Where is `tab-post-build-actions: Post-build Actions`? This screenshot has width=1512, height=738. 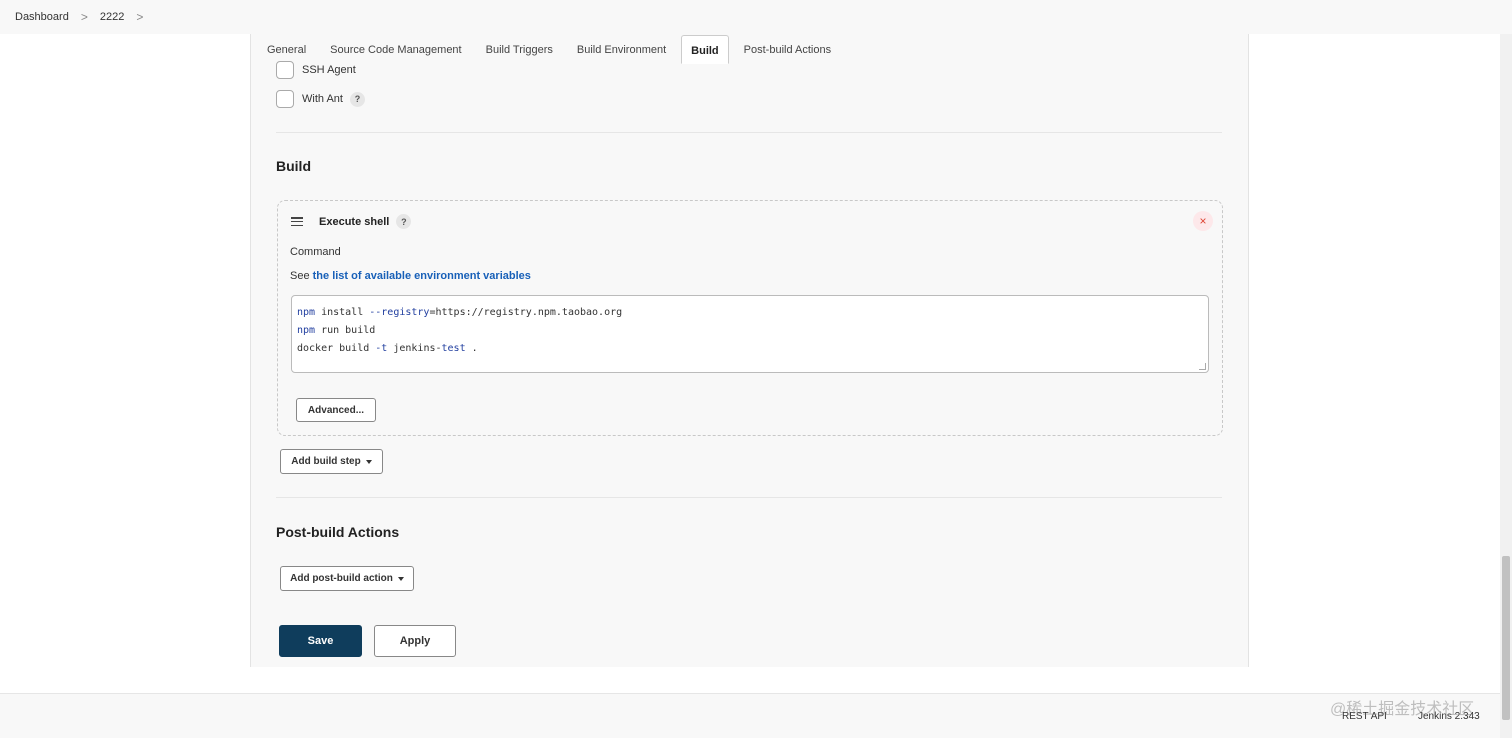
tab-post-build-actions: Post-build Actions is located at coordinates (787, 49).